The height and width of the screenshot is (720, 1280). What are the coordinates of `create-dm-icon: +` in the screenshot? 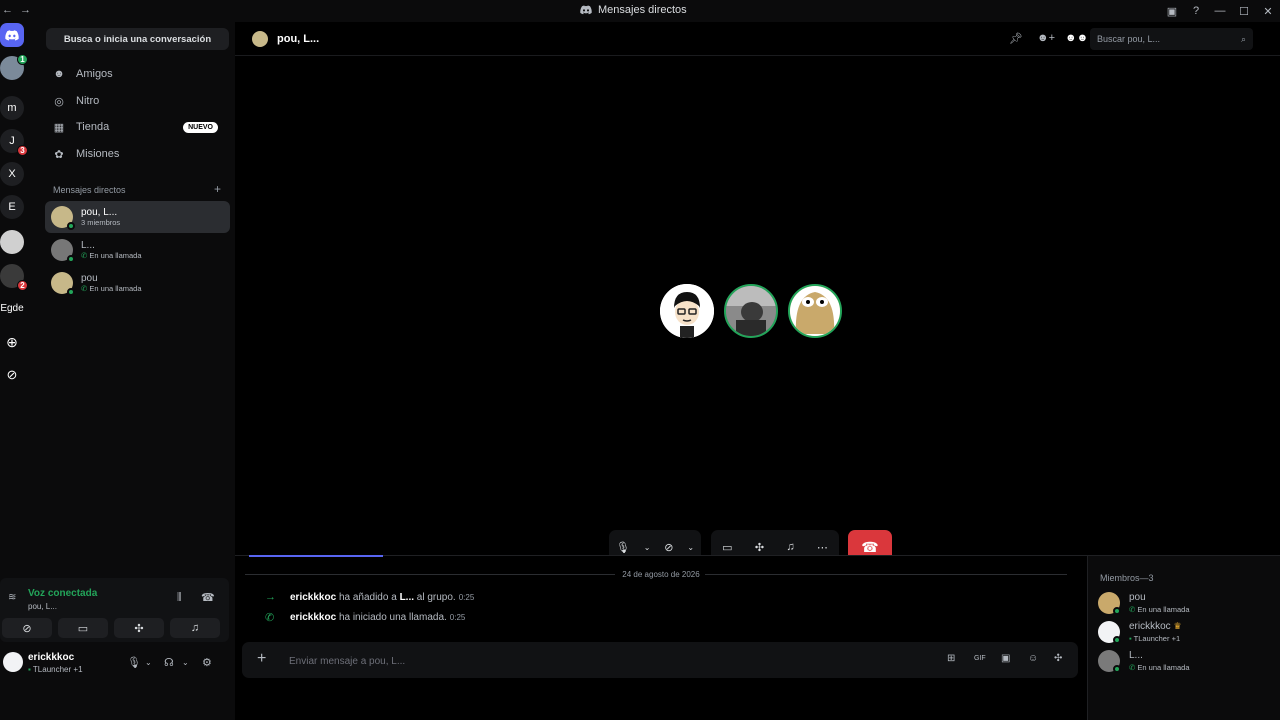 It's located at (217, 189).